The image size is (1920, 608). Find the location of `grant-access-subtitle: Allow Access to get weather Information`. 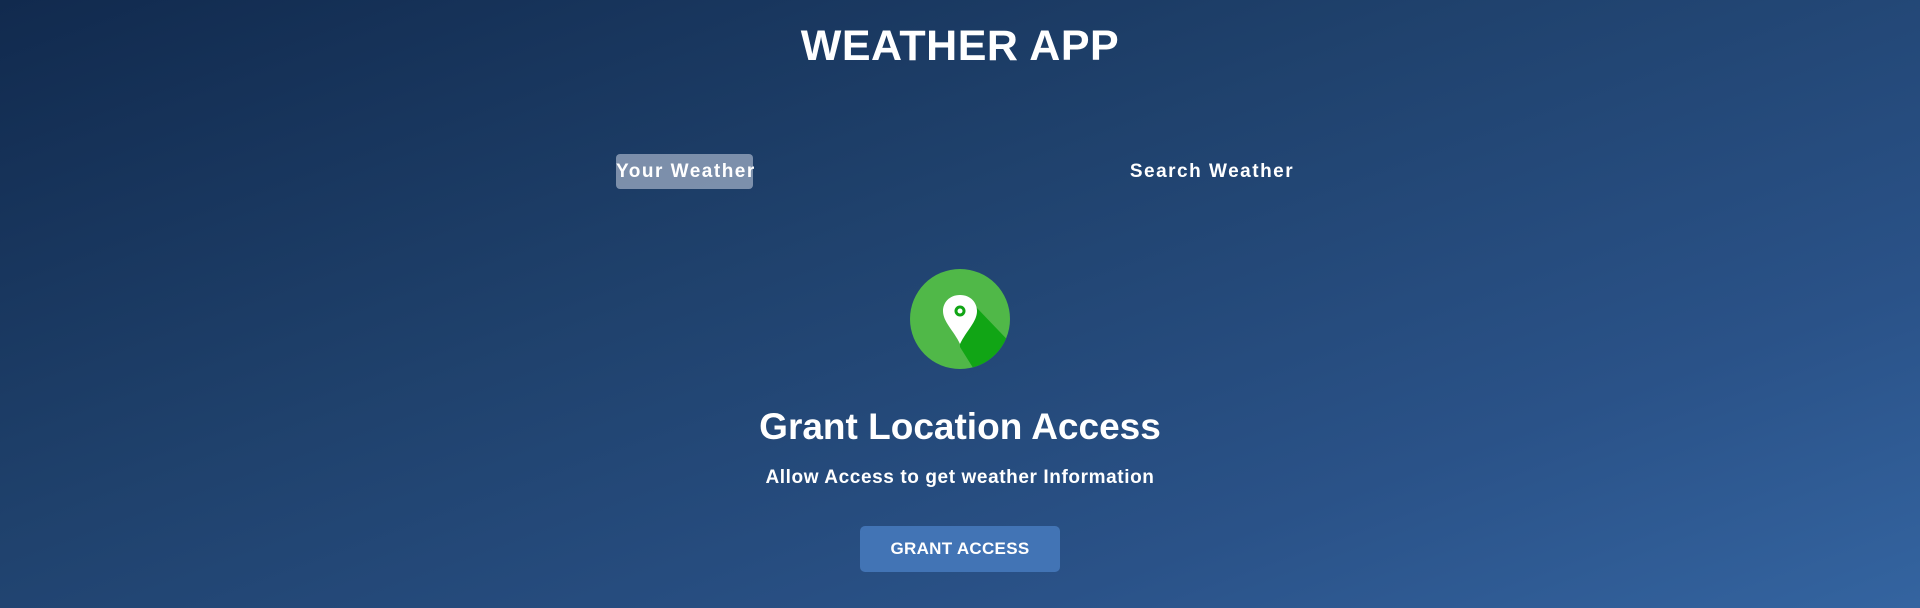

grant-access-subtitle: Allow Access to get weather Information is located at coordinates (960, 477).